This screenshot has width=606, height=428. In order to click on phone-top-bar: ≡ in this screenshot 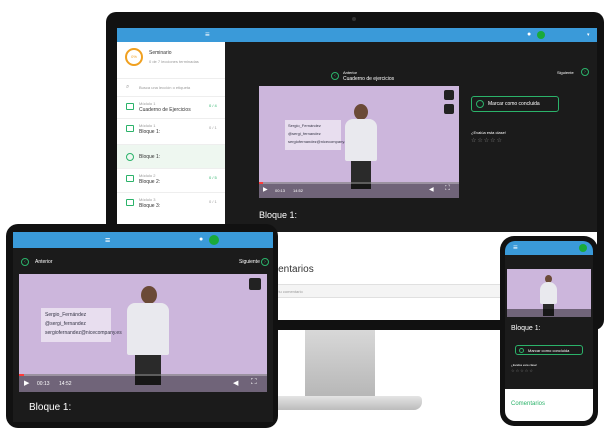, I will do `click(549, 248)`.